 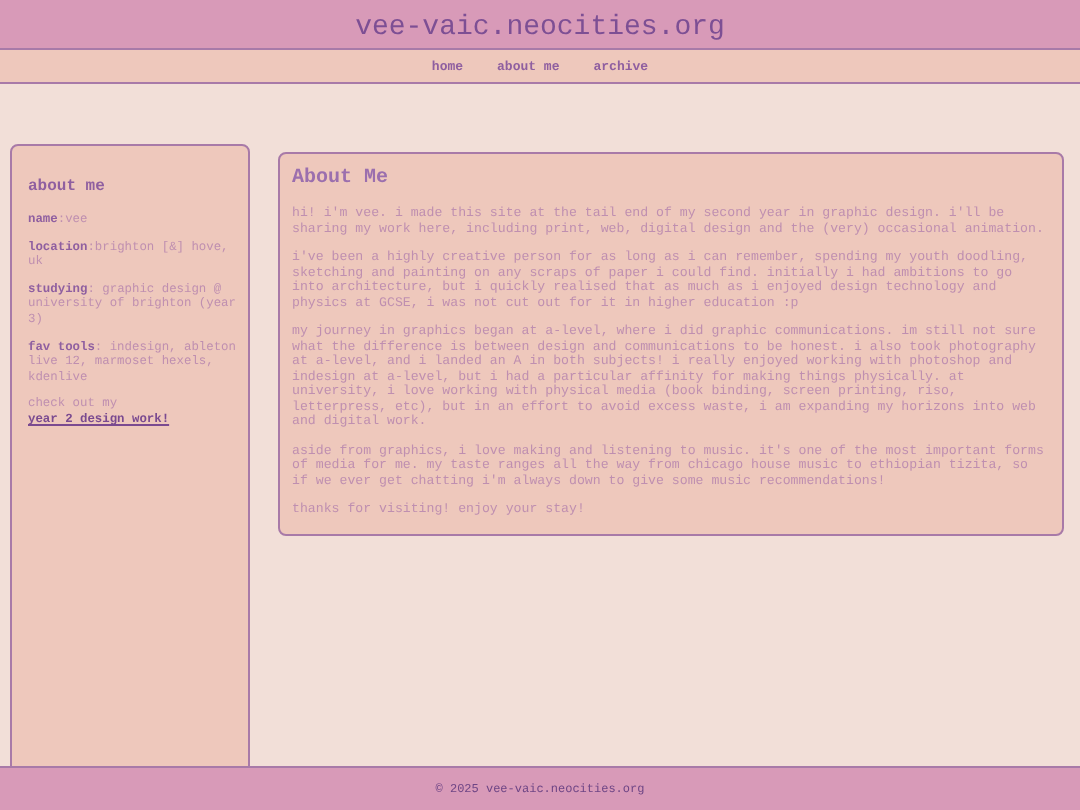 I want to click on about-heading: About Me, so click(x=341, y=179).